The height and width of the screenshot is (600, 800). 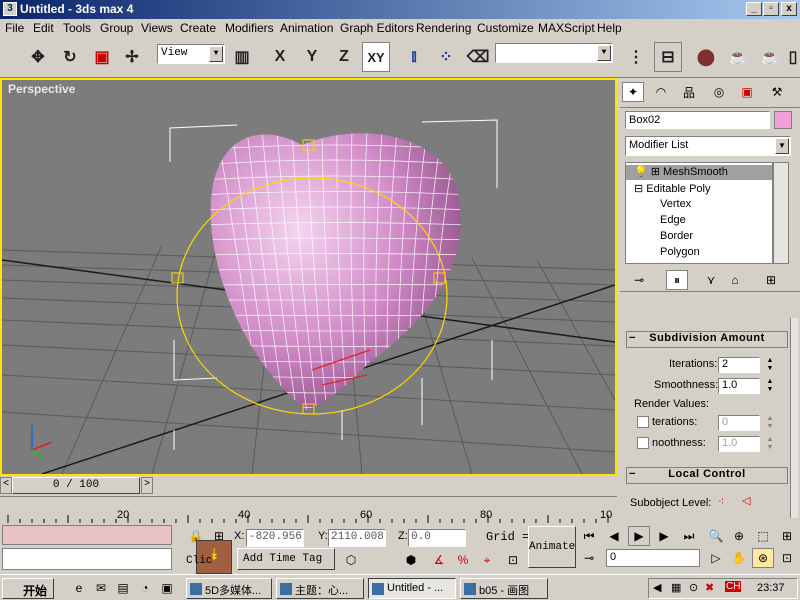 I want to click on edge-level-icon: ◁, so click(x=746, y=500).